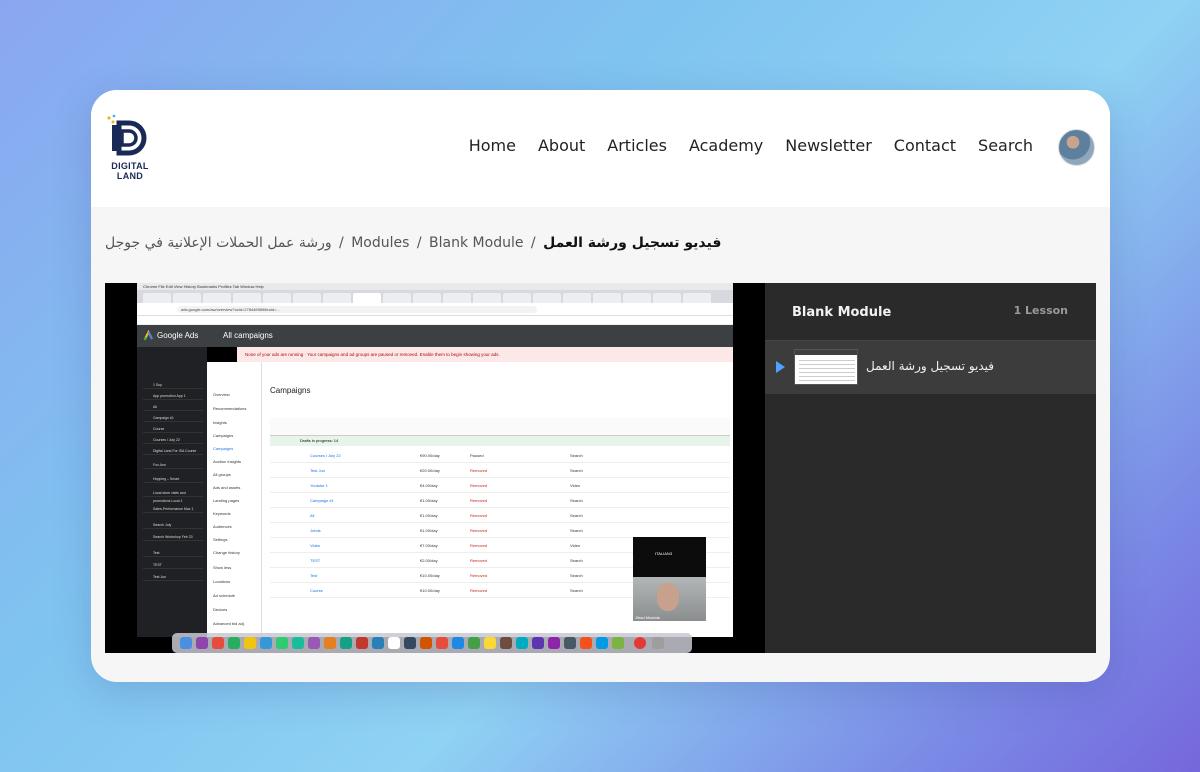  What do you see at coordinates (173, 407) in the screenshot?
I see `sidebar-campaign: All` at bounding box center [173, 407].